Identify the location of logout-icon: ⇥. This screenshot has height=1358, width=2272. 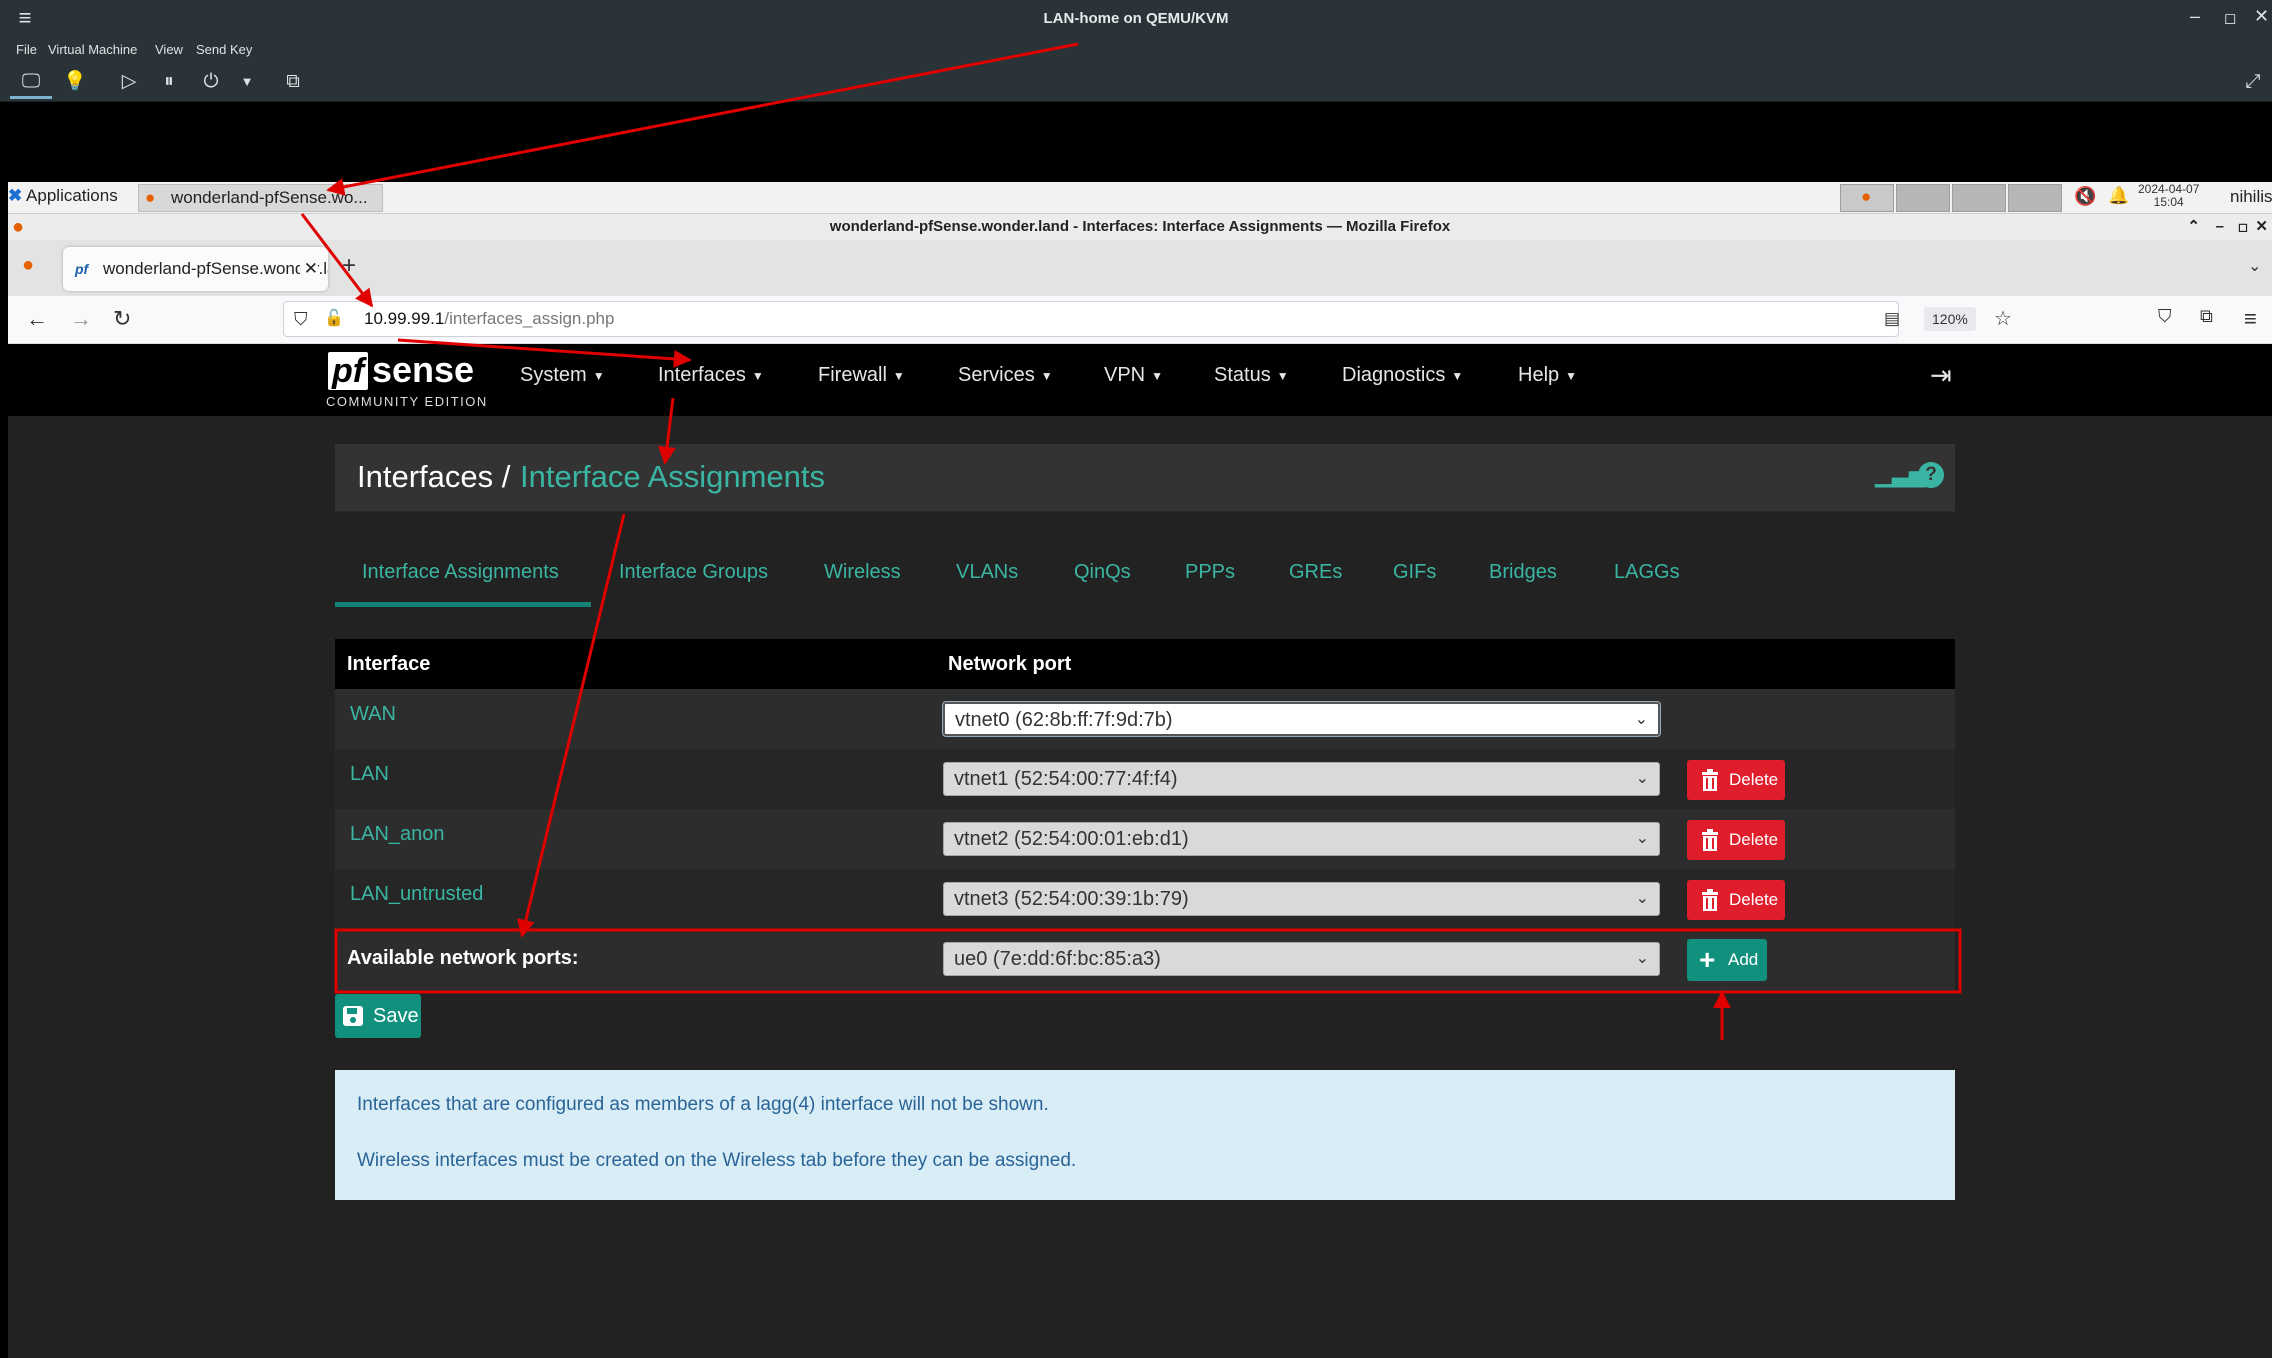
(1941, 375).